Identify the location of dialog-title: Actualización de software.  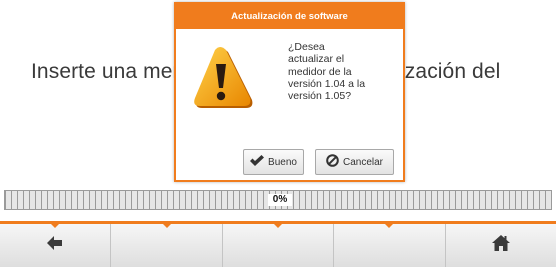
(289, 16).